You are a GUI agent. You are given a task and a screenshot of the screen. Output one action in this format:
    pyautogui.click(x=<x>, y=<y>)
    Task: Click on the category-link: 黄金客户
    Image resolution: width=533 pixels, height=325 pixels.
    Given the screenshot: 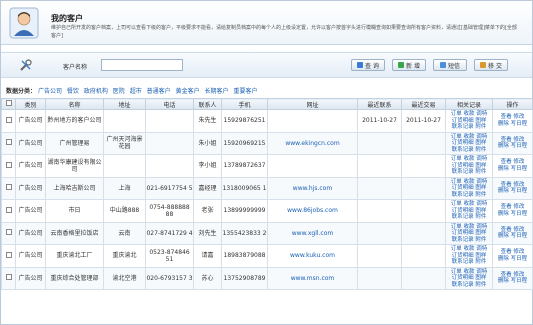 What is the action you would take?
    pyautogui.click(x=188, y=91)
    